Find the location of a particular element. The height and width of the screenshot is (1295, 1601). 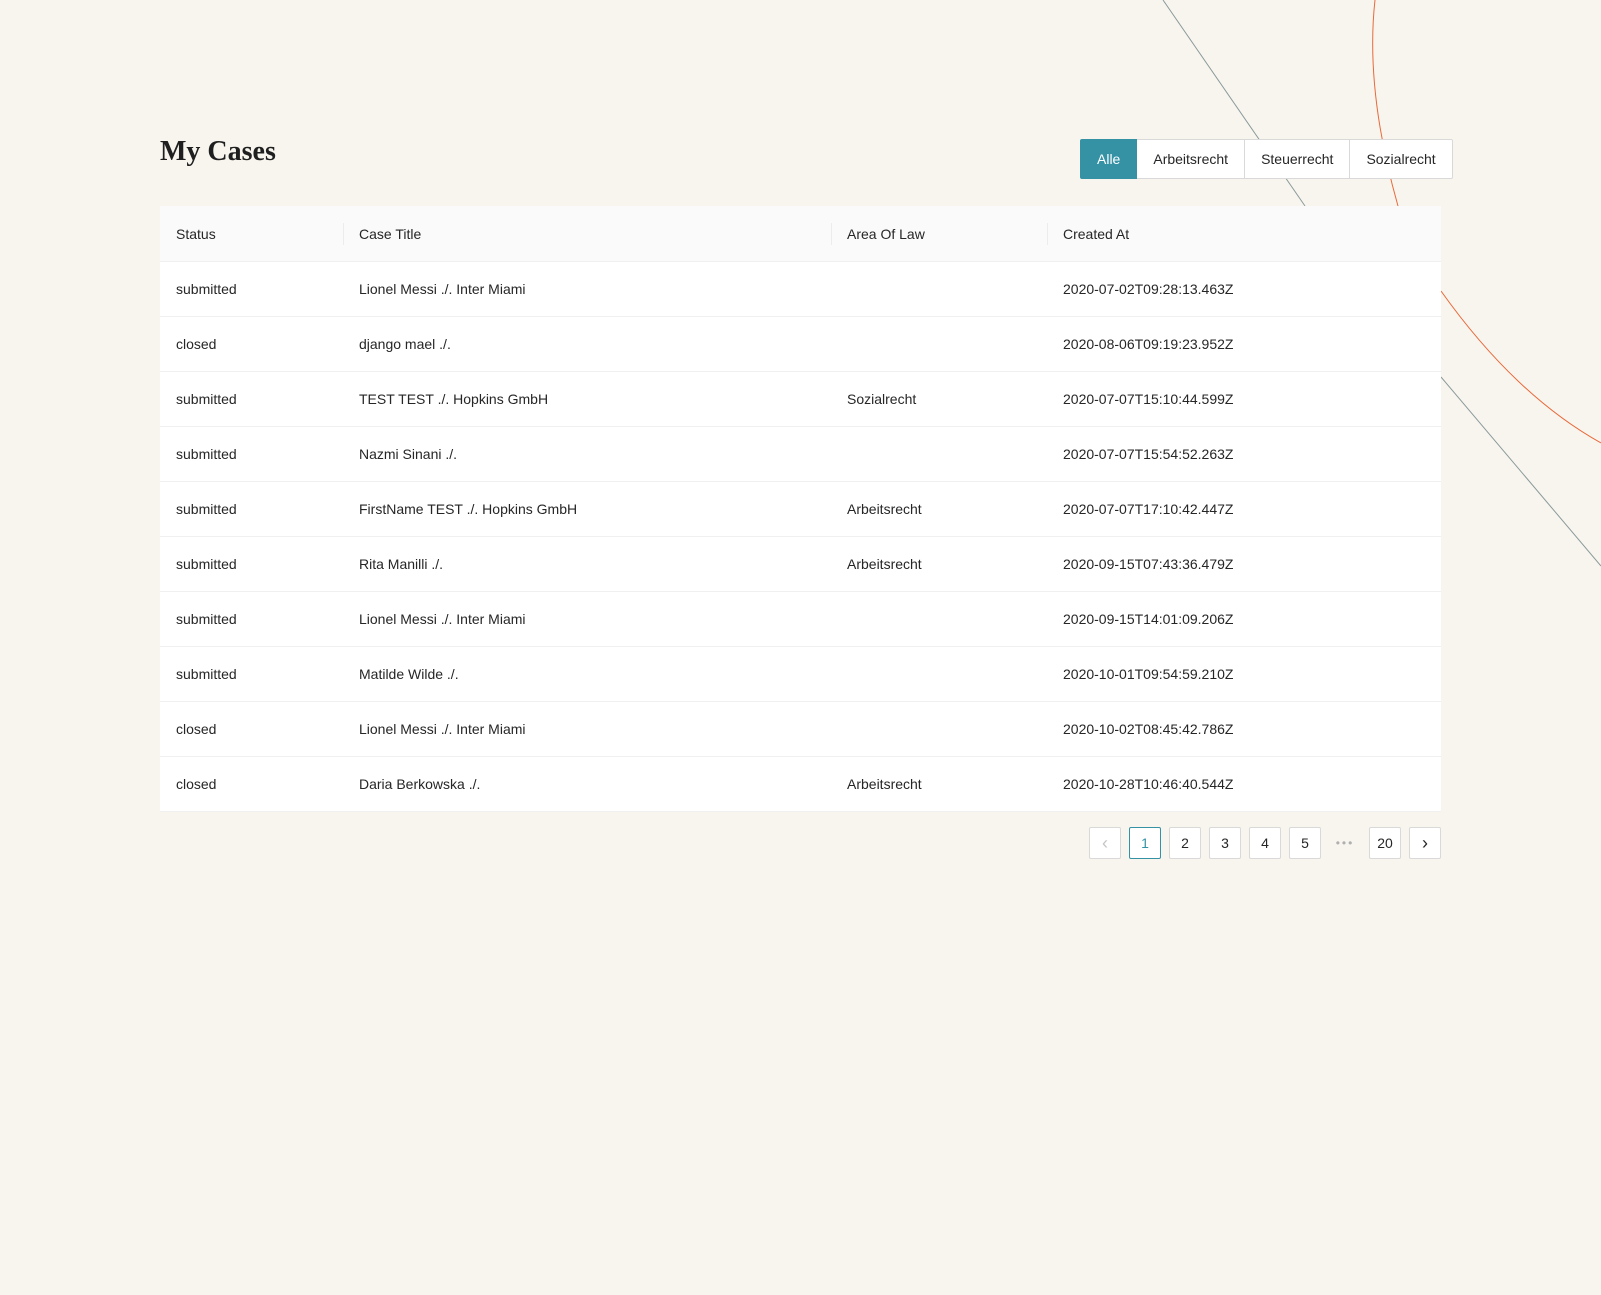

table-header-row: Status Case Title Area Of Law Created At is located at coordinates (800, 234).